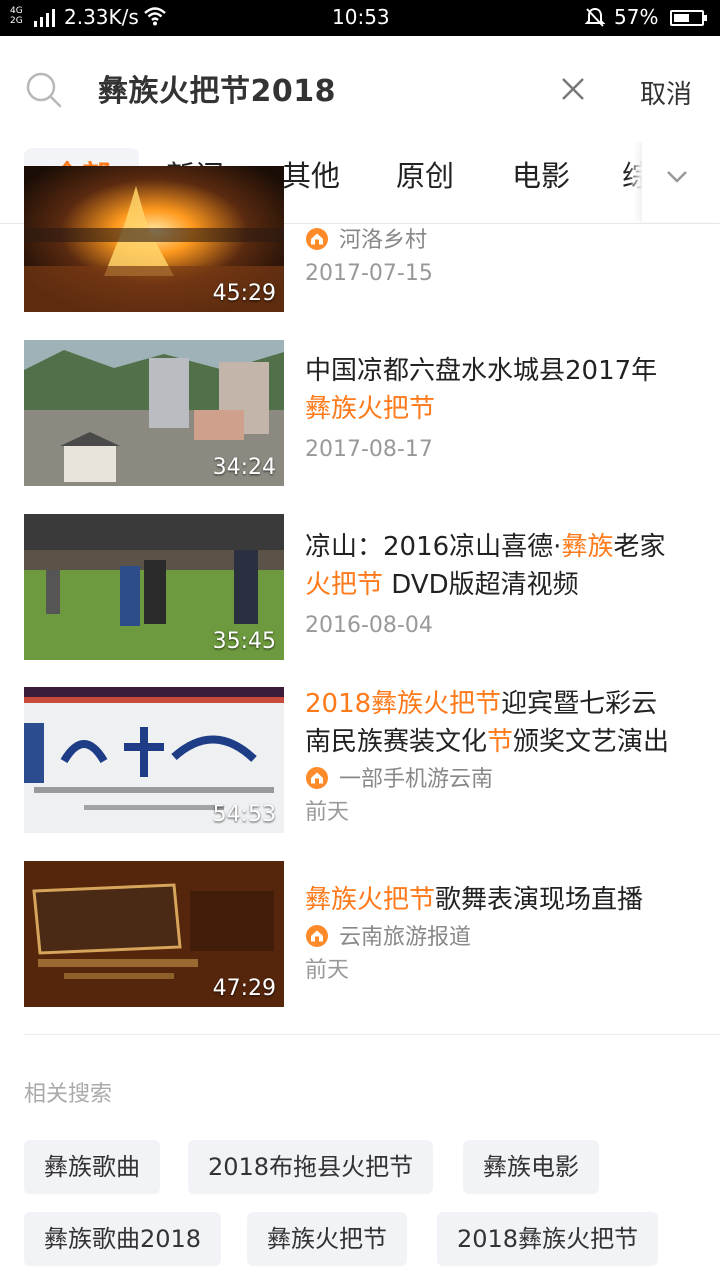 The height and width of the screenshot is (1280, 720). I want to click on video-source: 河洛乡村, so click(505, 241).